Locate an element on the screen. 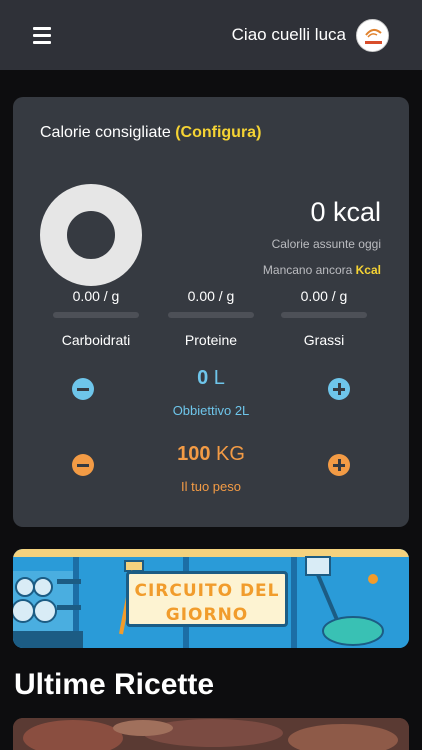 This screenshot has height=750, width=422. remaining-unit: Kcal is located at coordinates (368, 270).